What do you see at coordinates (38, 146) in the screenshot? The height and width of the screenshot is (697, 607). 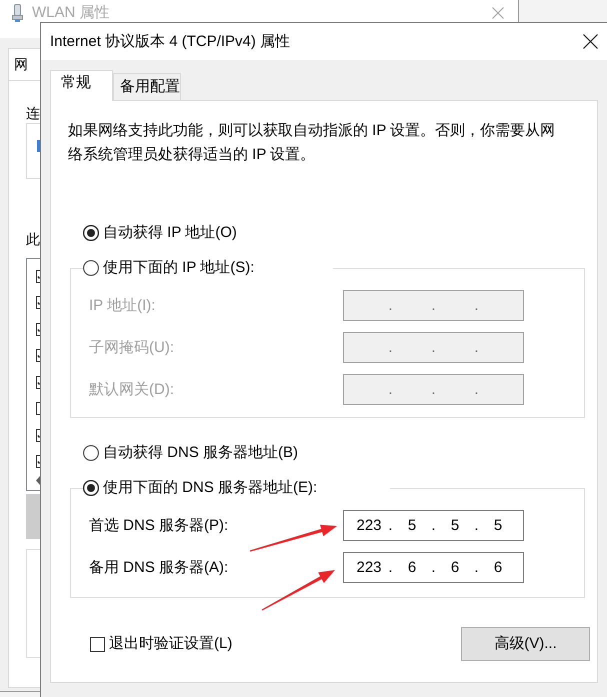 I see `device-icon` at bounding box center [38, 146].